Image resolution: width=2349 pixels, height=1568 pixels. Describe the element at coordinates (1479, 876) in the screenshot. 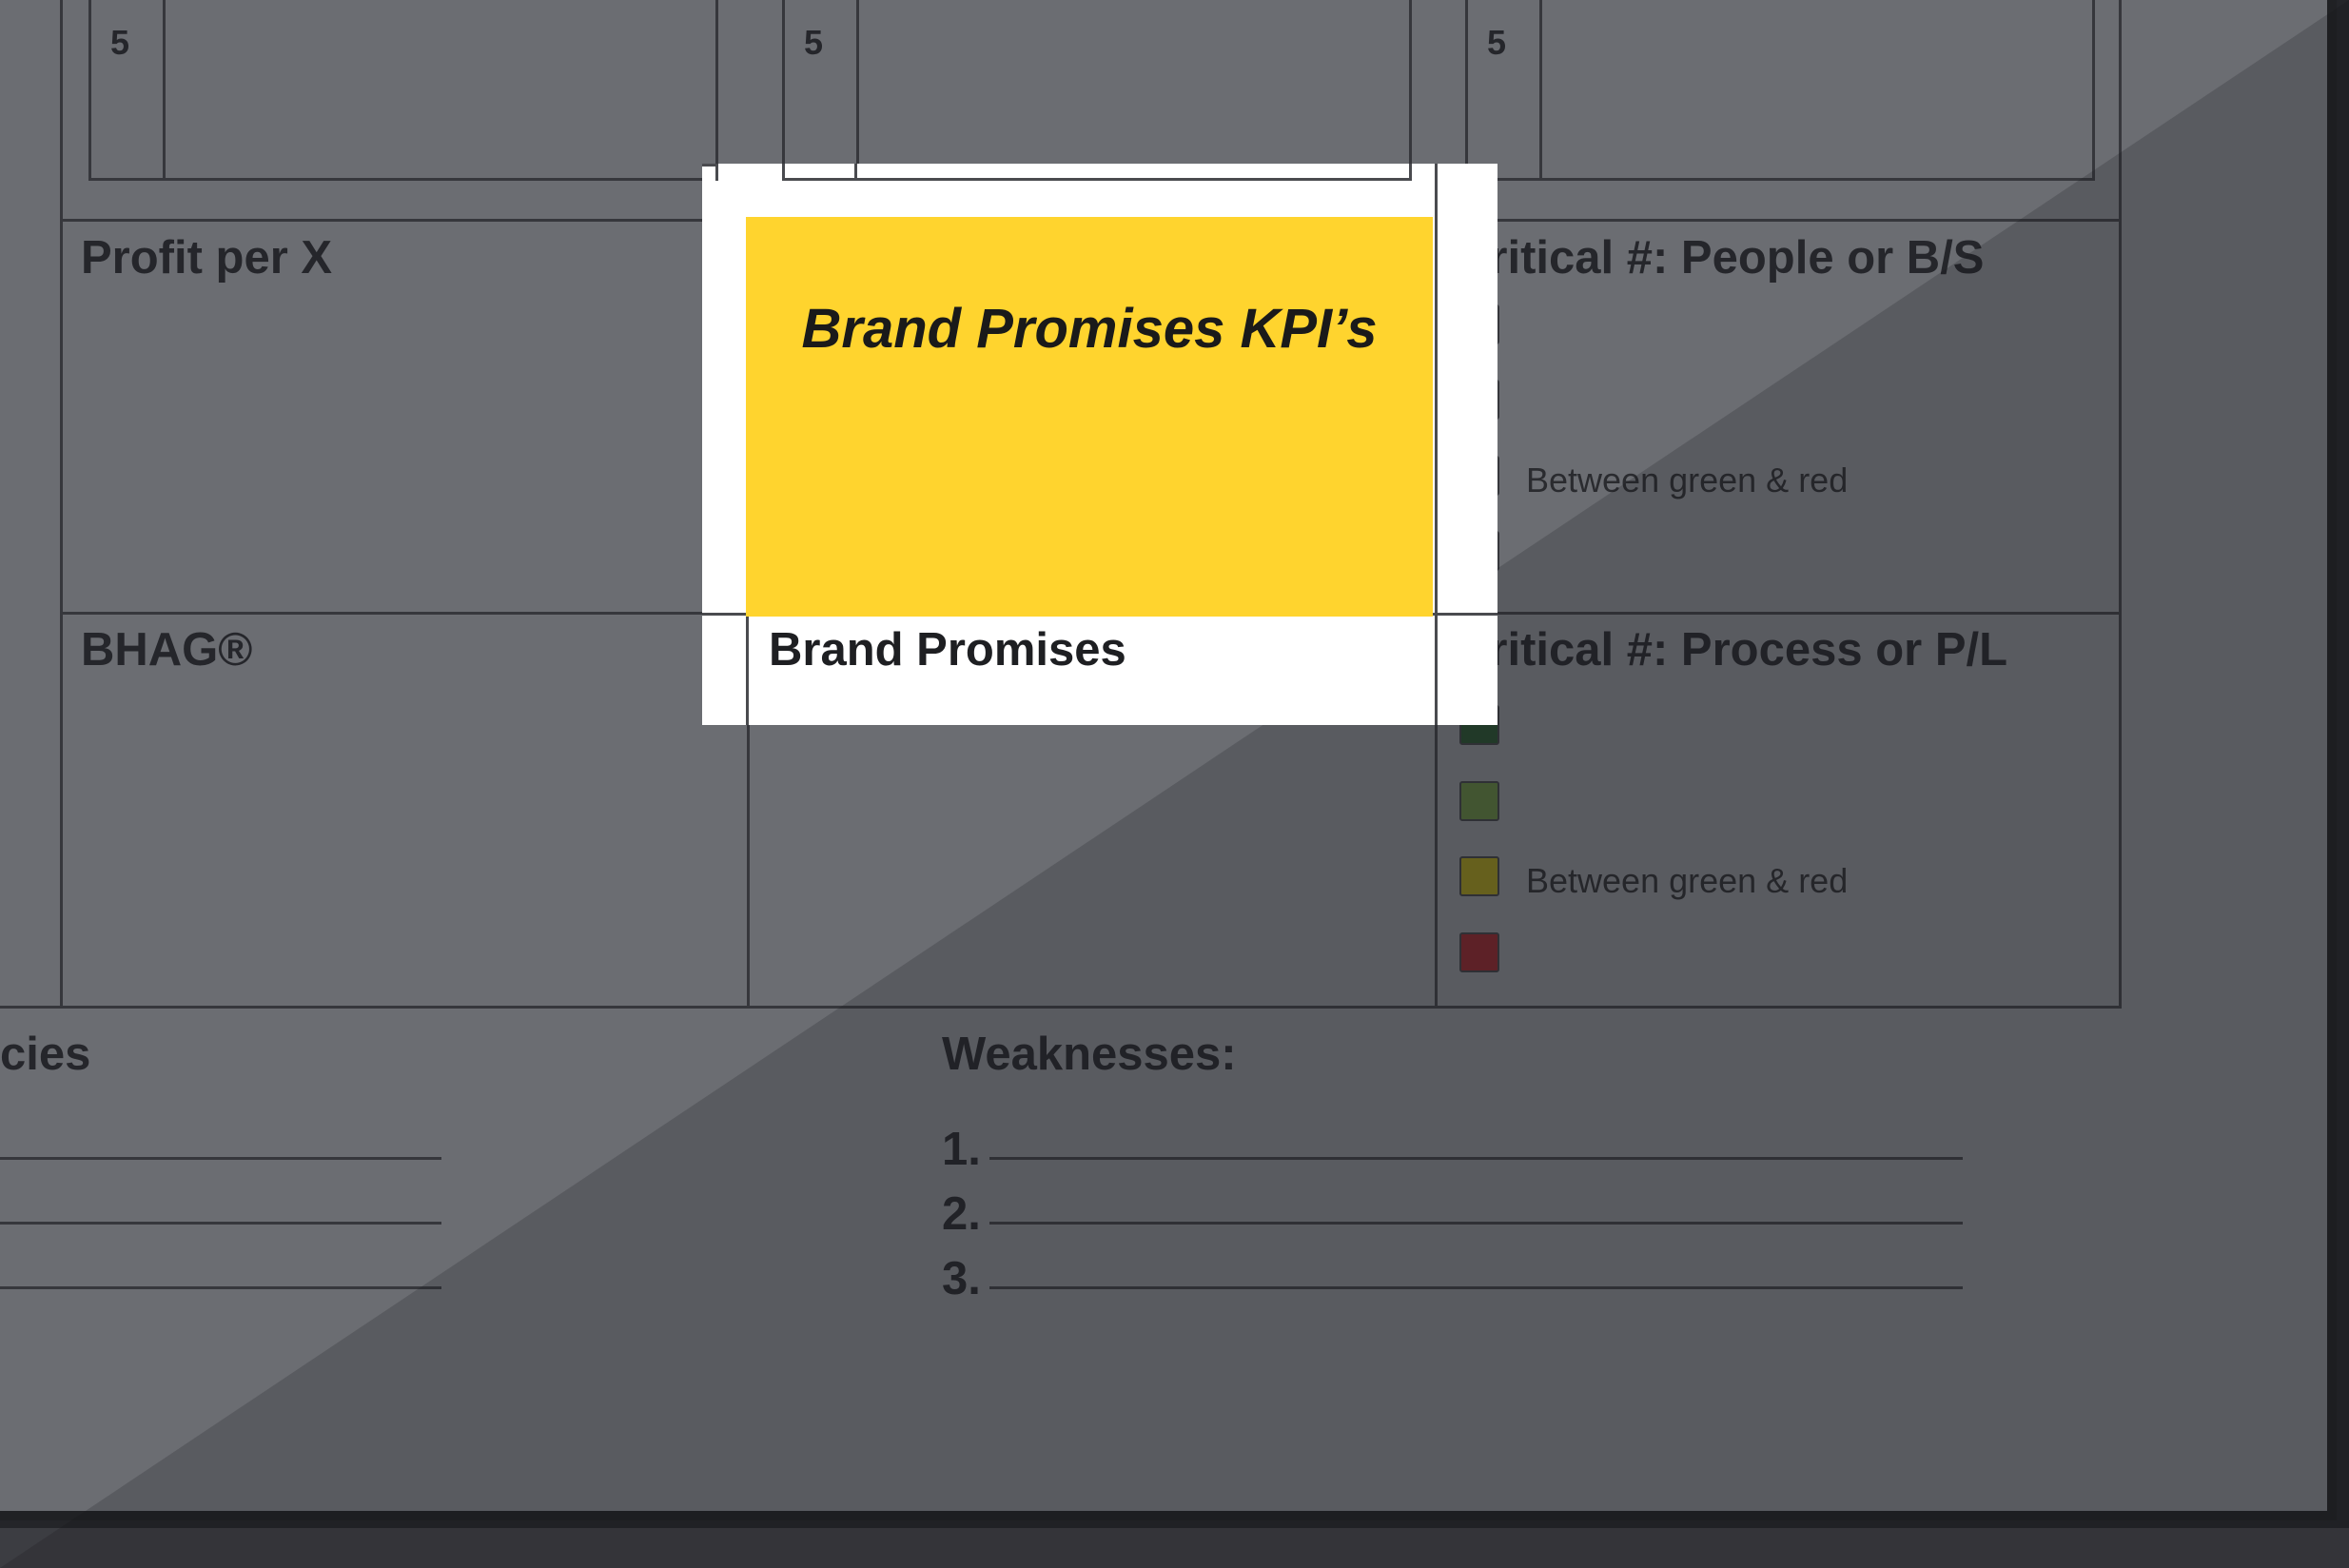

I see `status-yellow-square` at that location.